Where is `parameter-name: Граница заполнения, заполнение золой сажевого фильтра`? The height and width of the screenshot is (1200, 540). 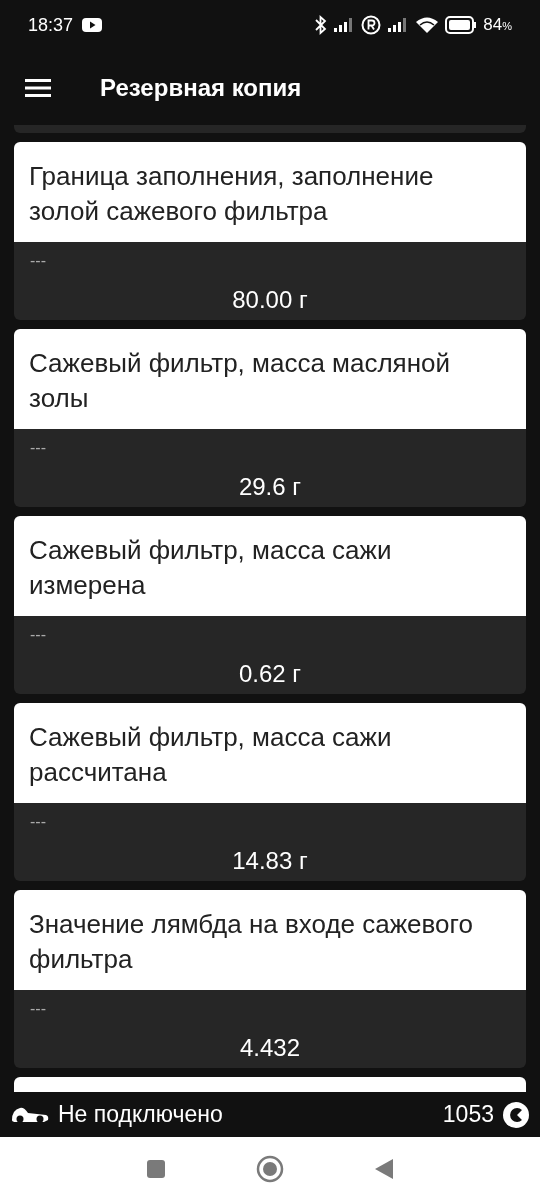 parameter-name: Граница заполнения, заполнение золой сажевого фильтра is located at coordinates (270, 192).